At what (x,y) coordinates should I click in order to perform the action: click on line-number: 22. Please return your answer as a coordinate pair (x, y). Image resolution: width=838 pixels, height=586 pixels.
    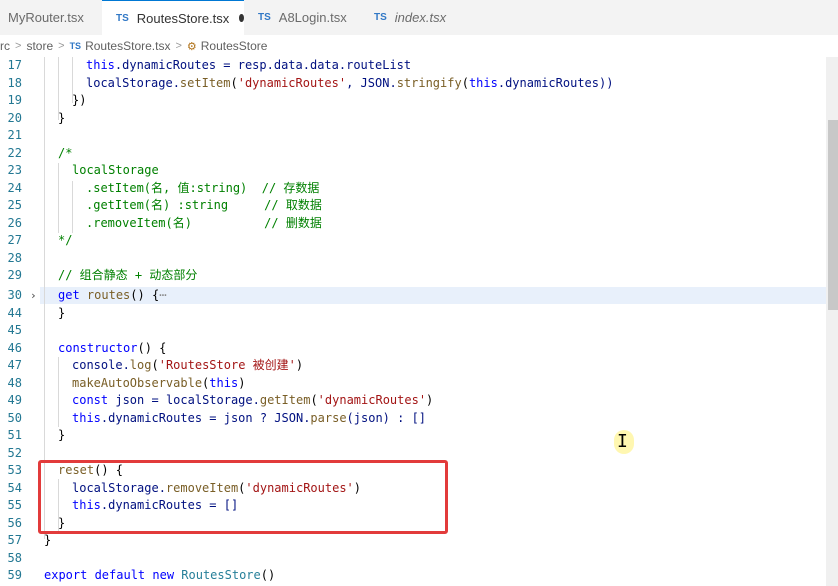
    Looking at the image, I should click on (14, 152).